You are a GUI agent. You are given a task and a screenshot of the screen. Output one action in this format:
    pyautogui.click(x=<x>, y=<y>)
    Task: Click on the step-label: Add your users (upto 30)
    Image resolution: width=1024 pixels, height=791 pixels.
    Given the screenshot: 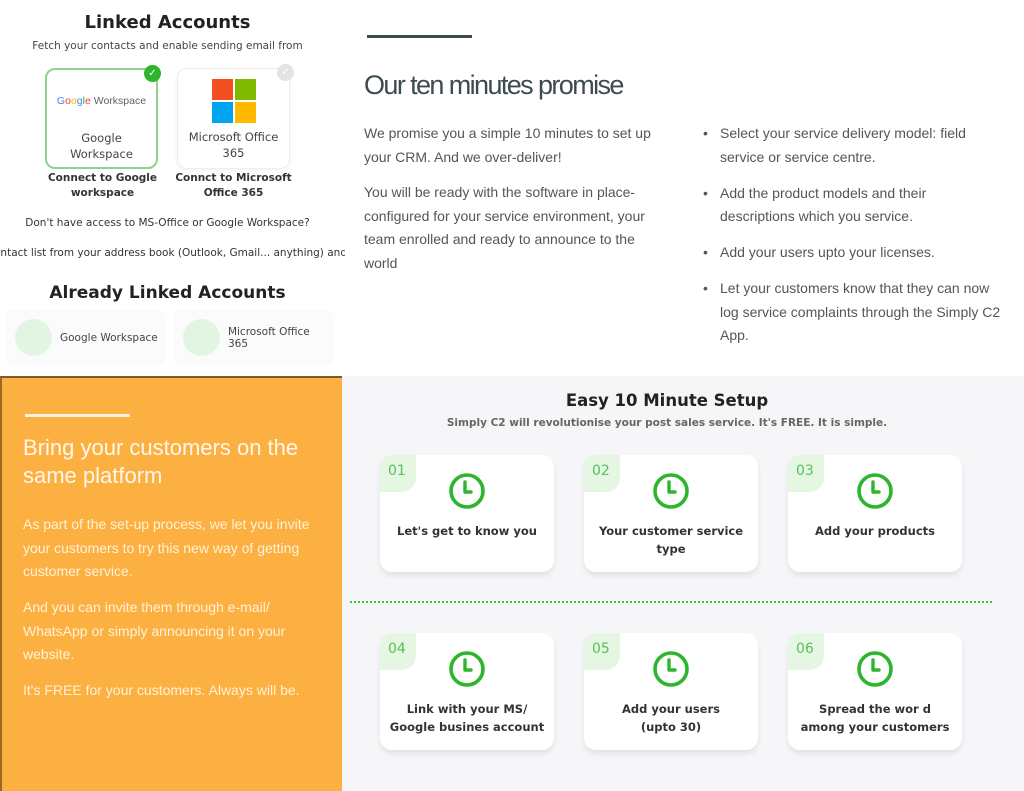 What is the action you would take?
    pyautogui.click(x=671, y=718)
    